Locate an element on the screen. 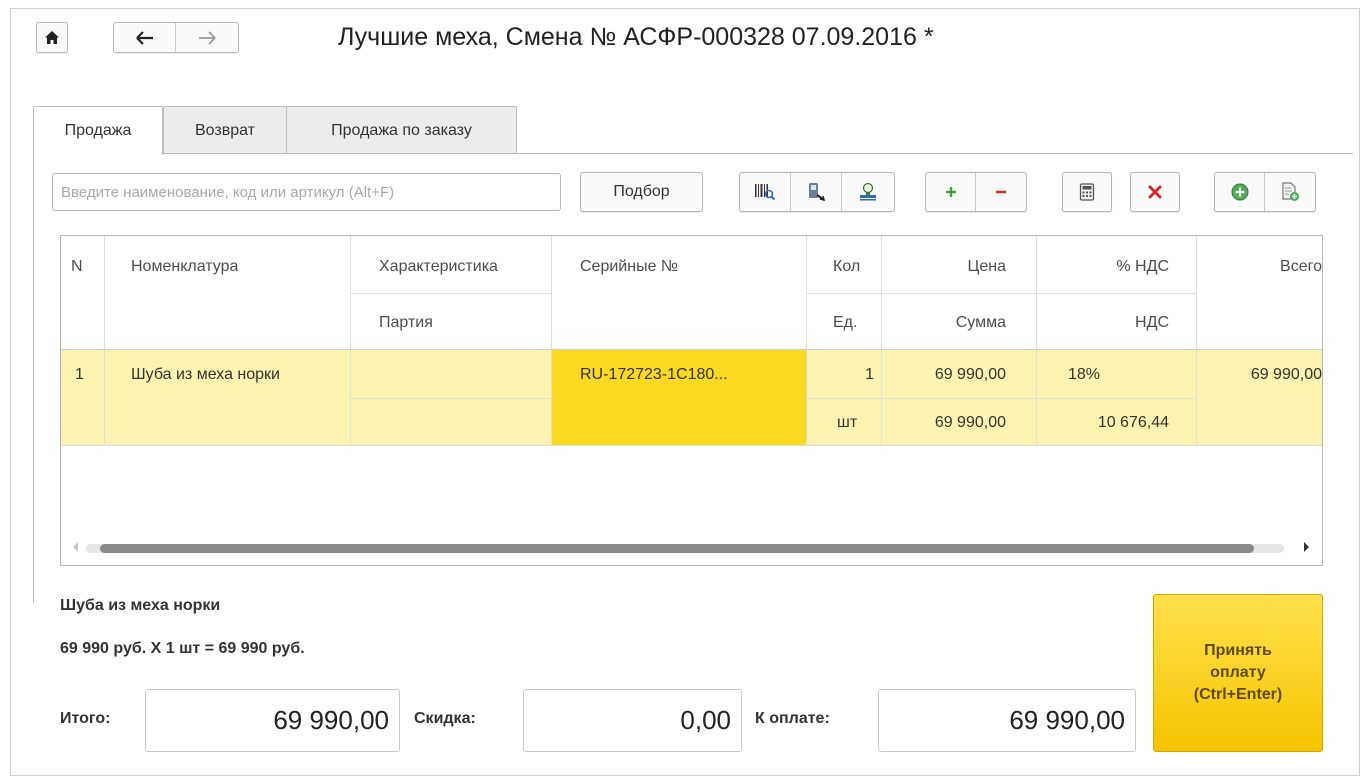  search-input is located at coordinates (306, 192).